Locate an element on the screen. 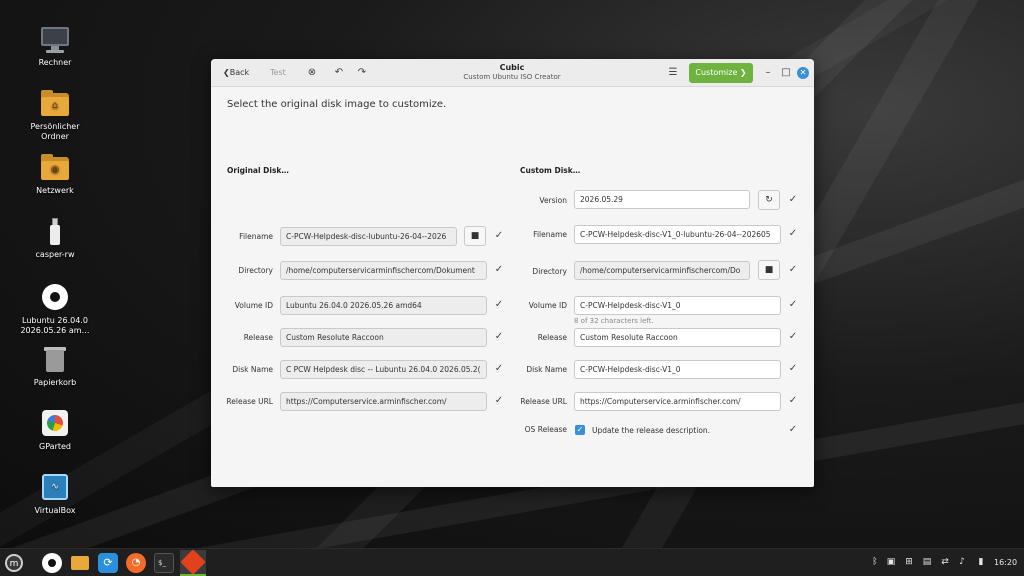 This screenshot has height=576, width=1024. back-button: ❮Back is located at coordinates (236, 73).